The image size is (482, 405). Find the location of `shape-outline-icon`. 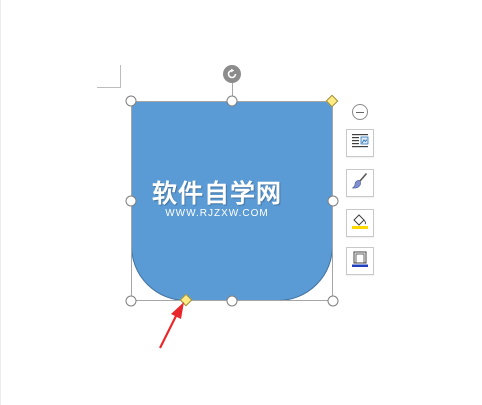

shape-outline-icon is located at coordinates (360, 261).